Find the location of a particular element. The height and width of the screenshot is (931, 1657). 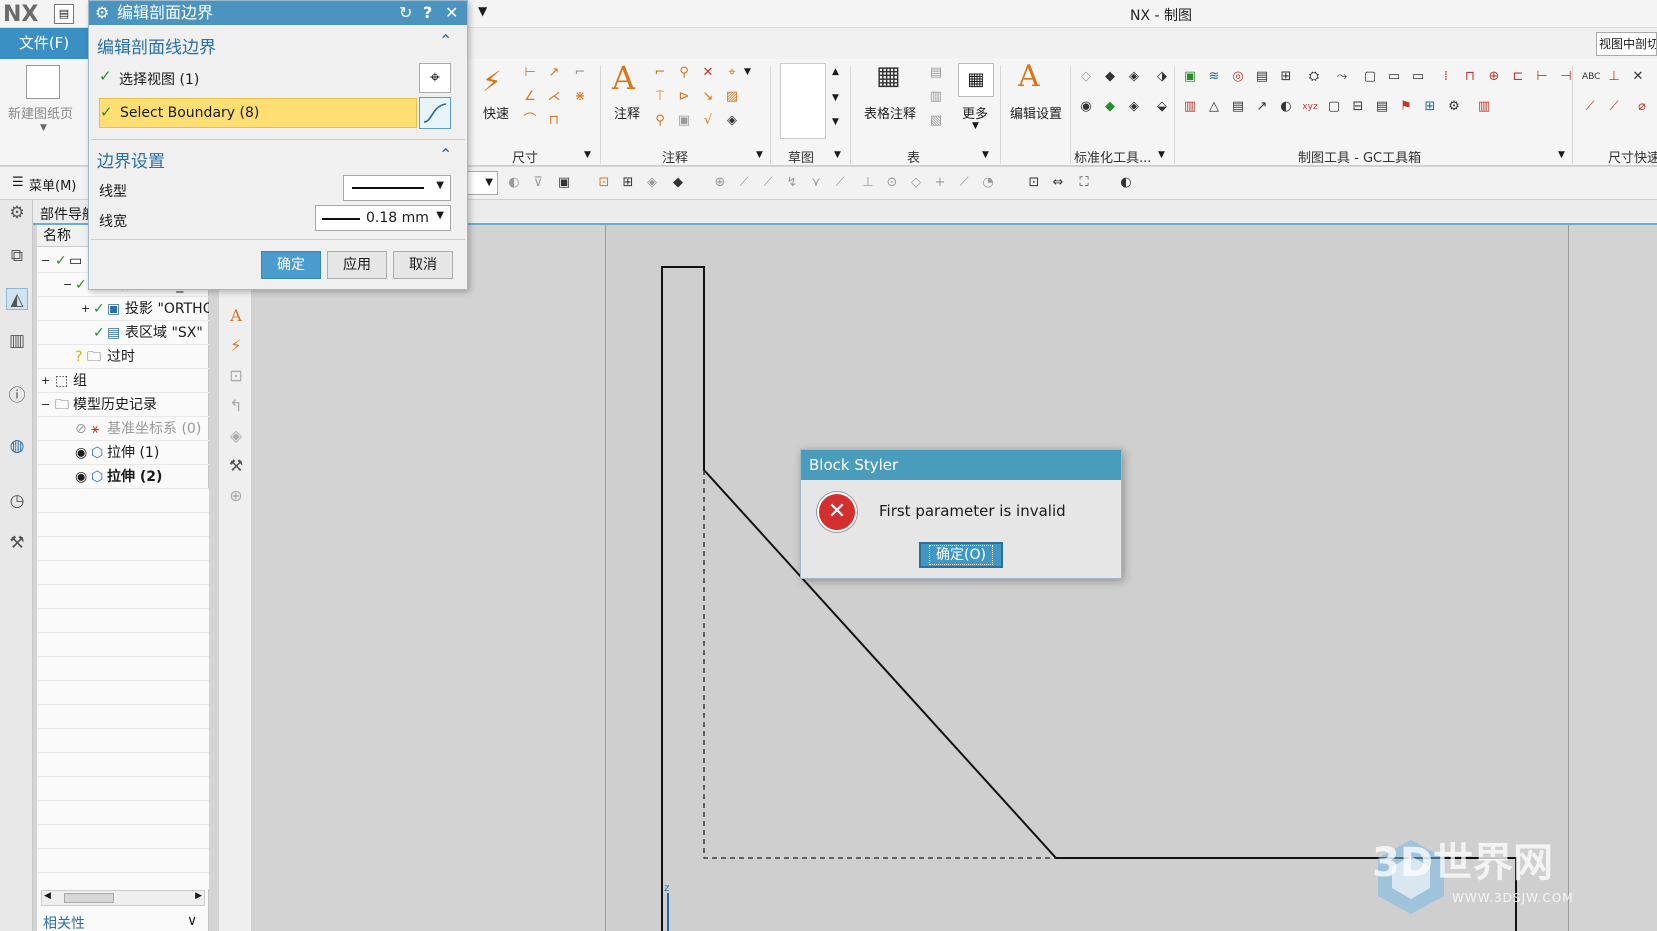

standardization-dropdown-icon: ▼ is located at coordinates (1161, 155).